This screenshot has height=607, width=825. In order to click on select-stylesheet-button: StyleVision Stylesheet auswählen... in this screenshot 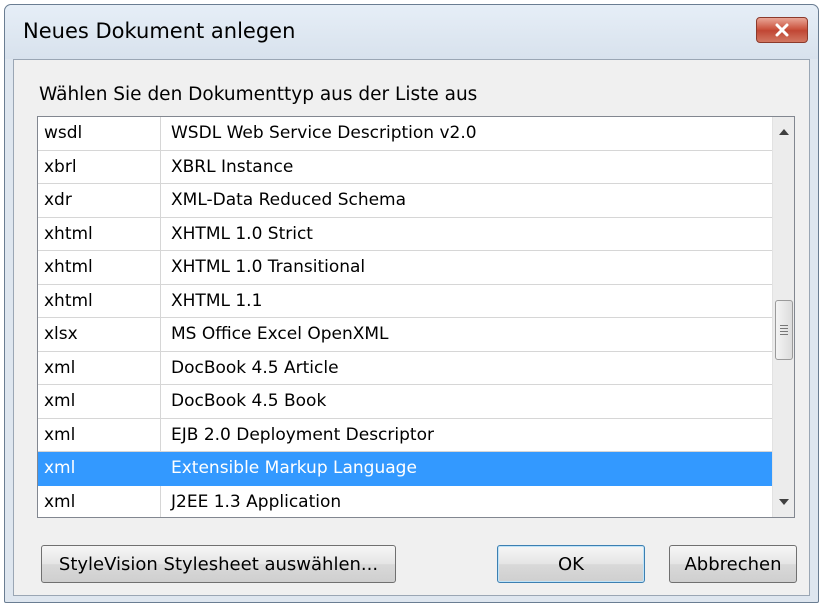, I will do `click(218, 564)`.